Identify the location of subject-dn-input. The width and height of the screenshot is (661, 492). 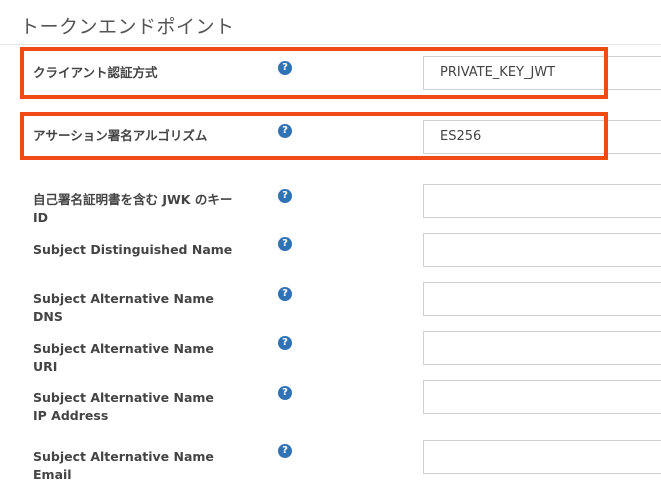
(542, 250).